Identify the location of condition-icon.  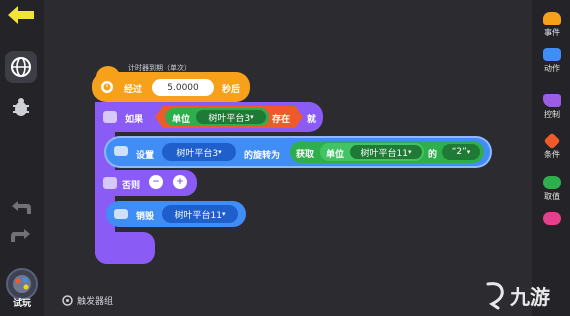
(552, 141).